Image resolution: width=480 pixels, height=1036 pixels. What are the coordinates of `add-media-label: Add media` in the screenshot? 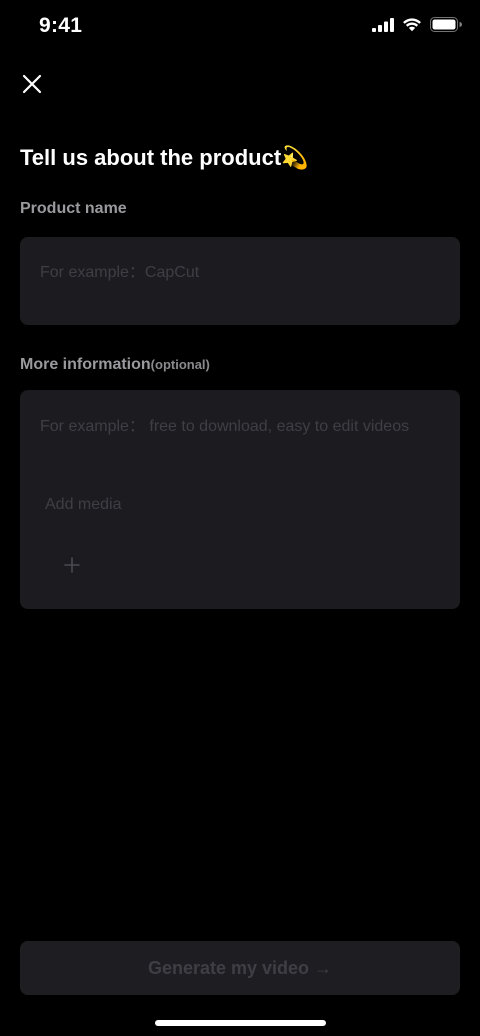 It's located at (83, 504).